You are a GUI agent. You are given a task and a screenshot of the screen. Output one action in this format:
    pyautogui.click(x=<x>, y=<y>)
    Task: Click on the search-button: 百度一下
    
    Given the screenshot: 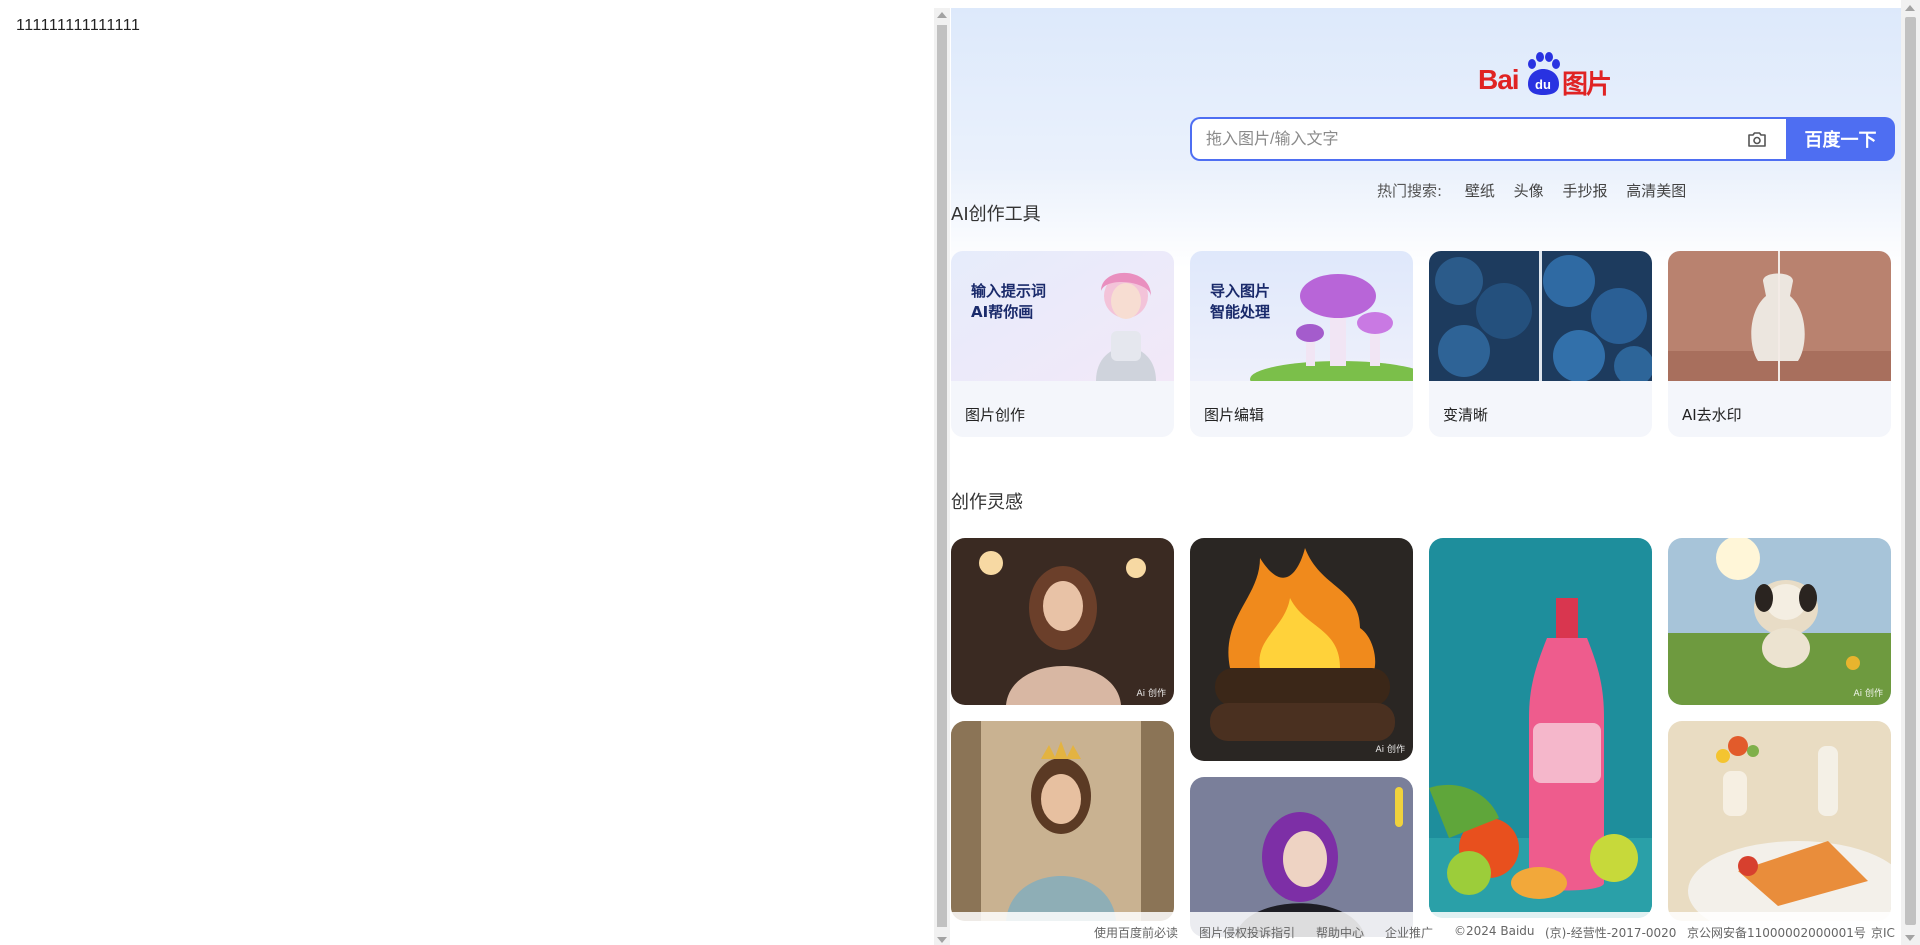 What is the action you would take?
    pyautogui.click(x=1840, y=139)
    